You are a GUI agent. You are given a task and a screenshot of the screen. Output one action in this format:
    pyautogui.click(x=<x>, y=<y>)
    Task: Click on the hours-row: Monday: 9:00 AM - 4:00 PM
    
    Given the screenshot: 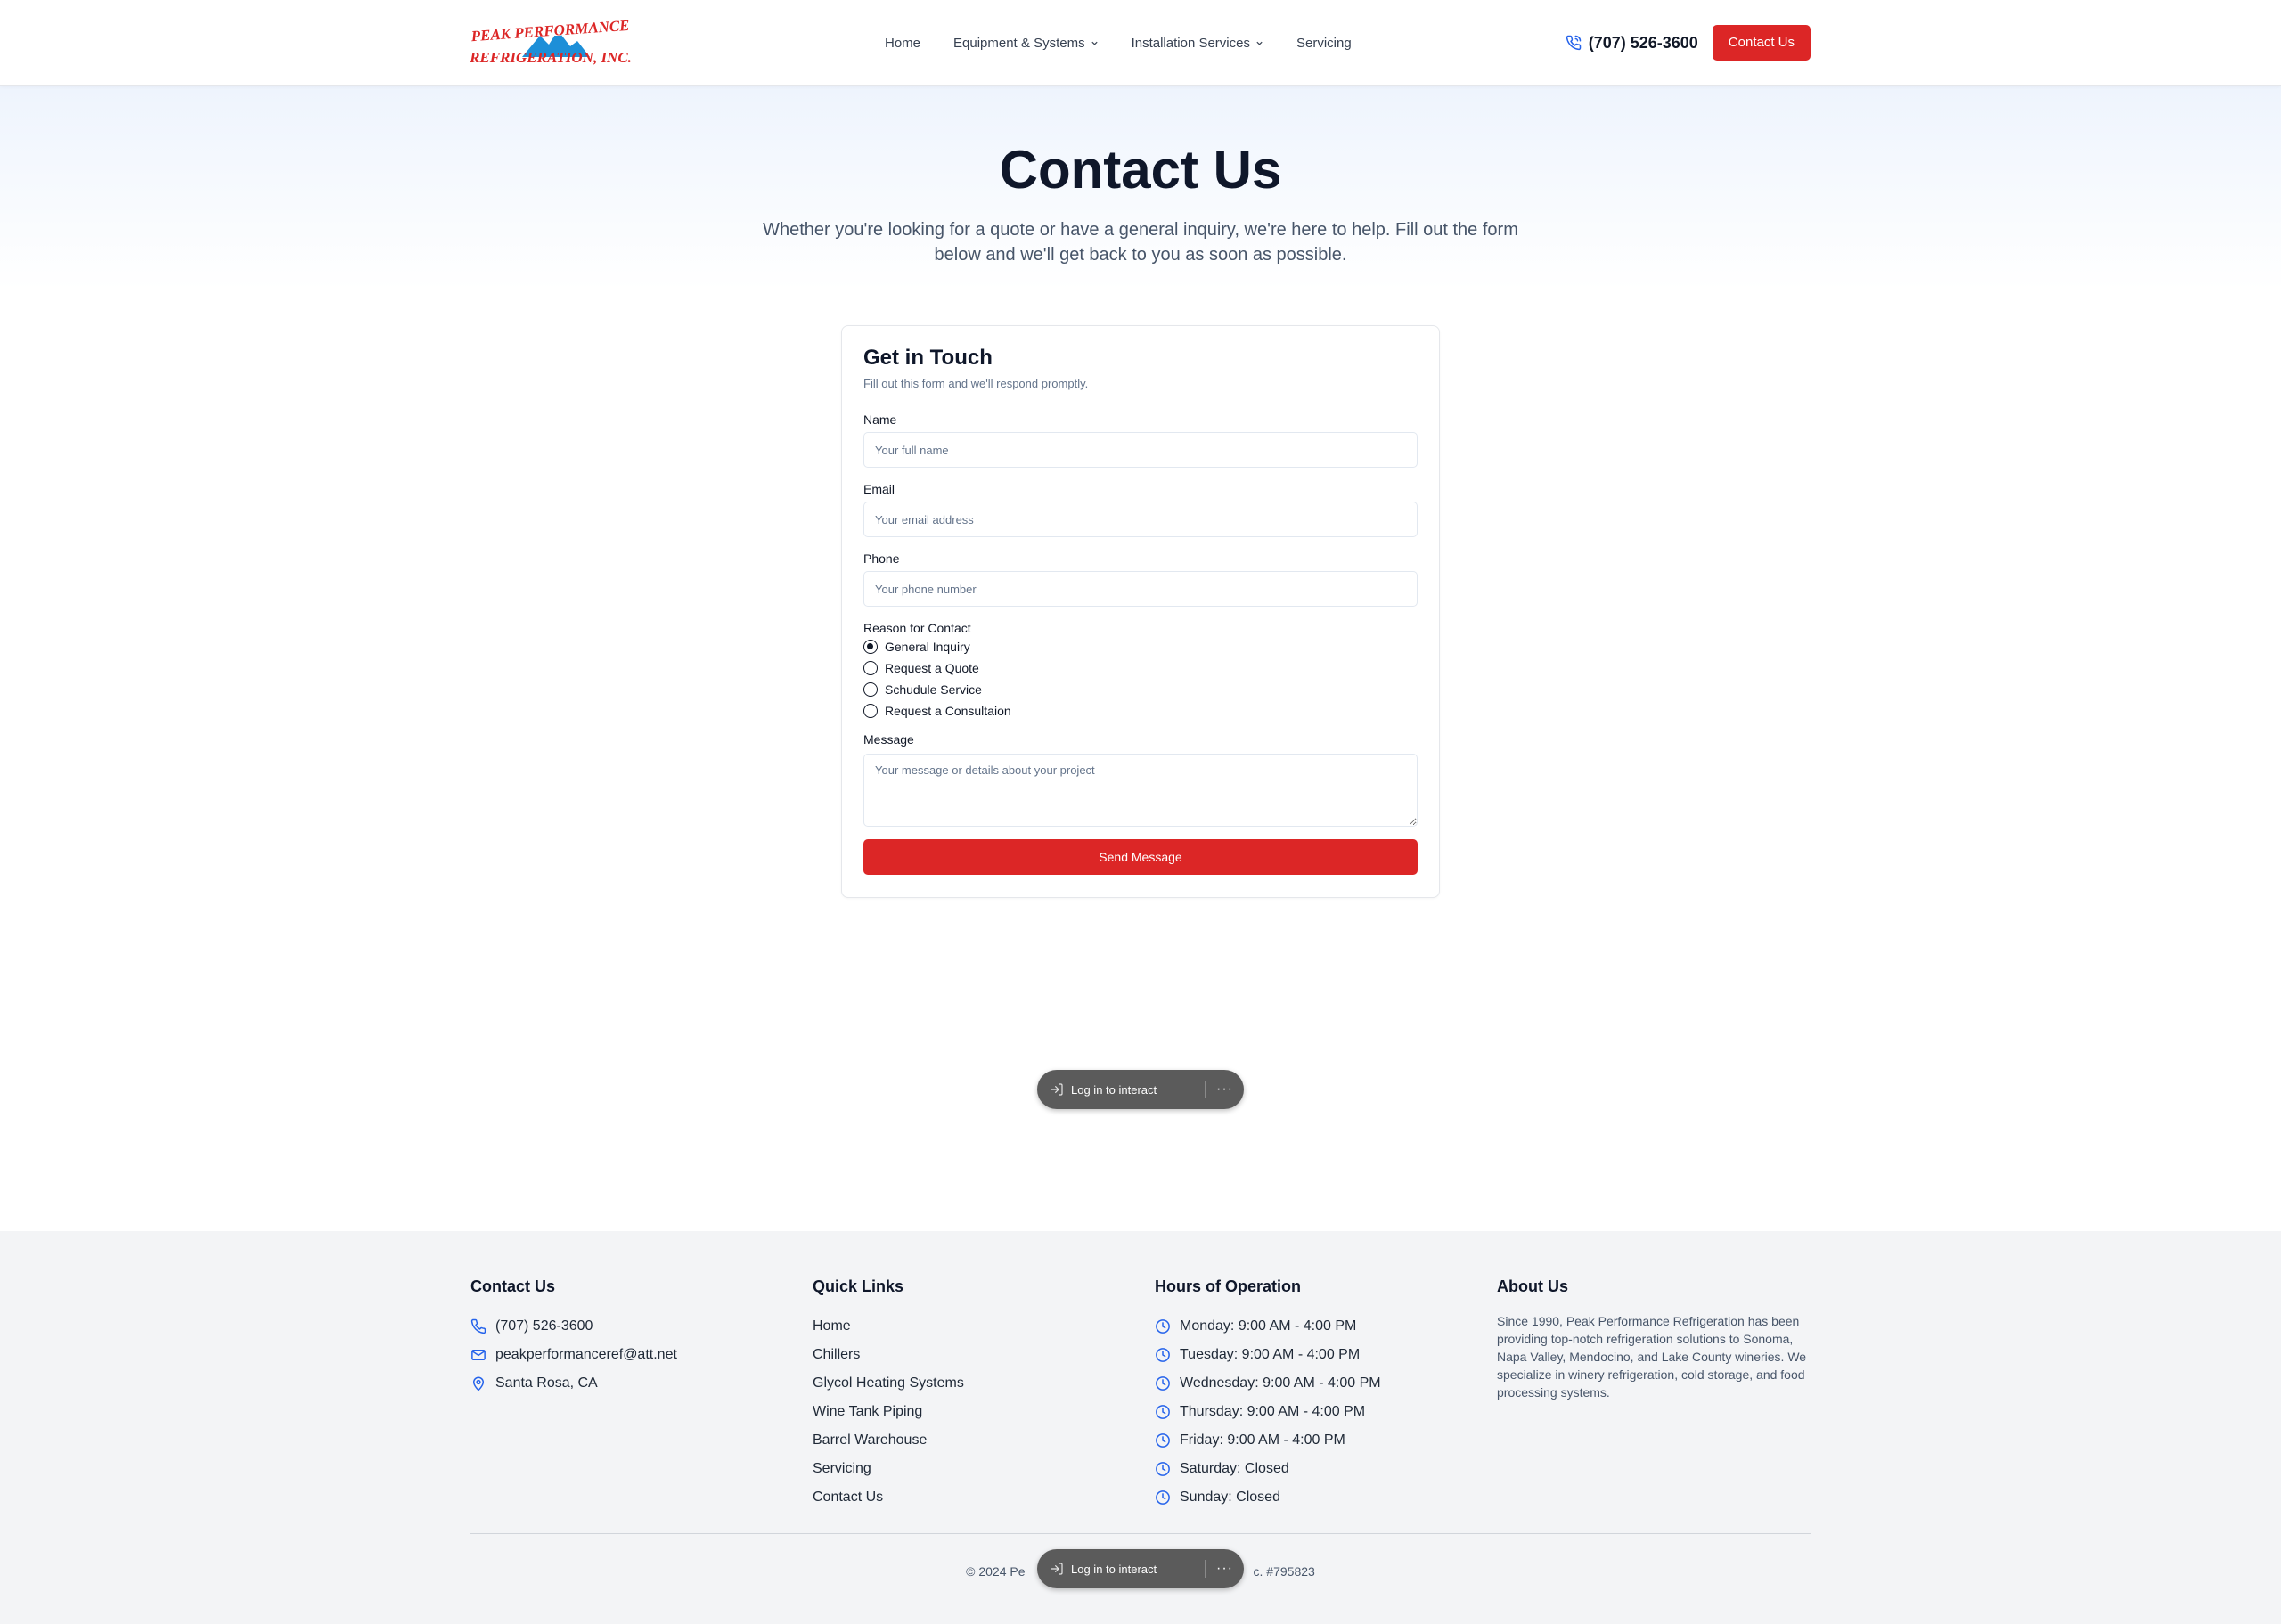 What is the action you would take?
    pyautogui.click(x=1268, y=1326)
    